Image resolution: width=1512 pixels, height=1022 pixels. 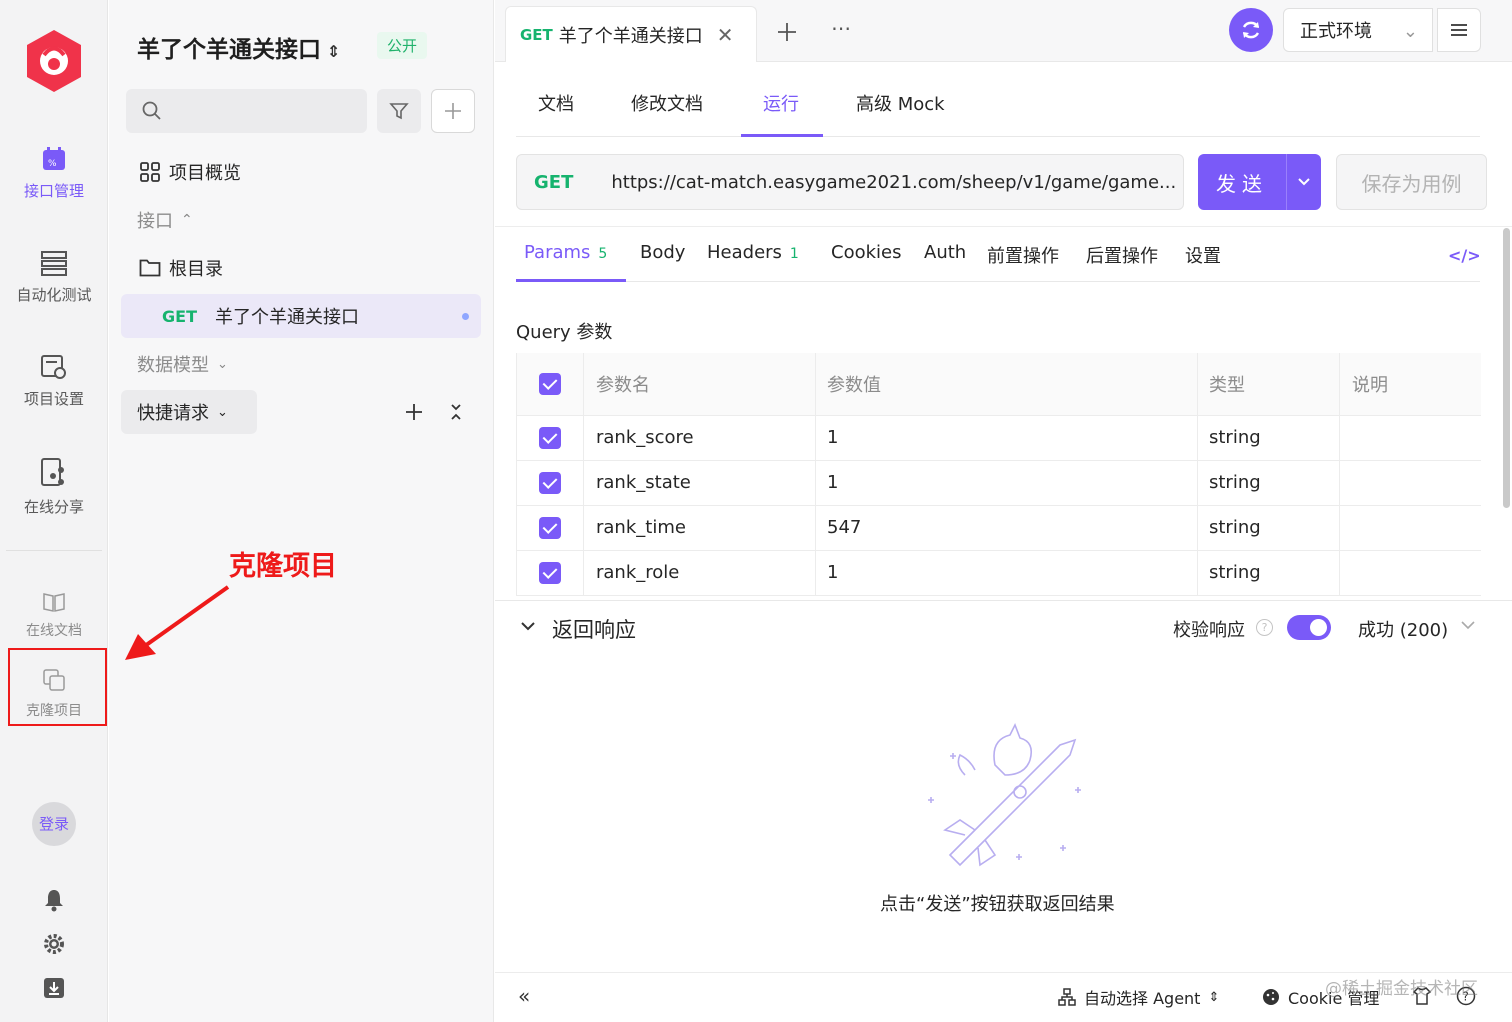 I want to click on code-icon: </>, so click(x=1464, y=255).